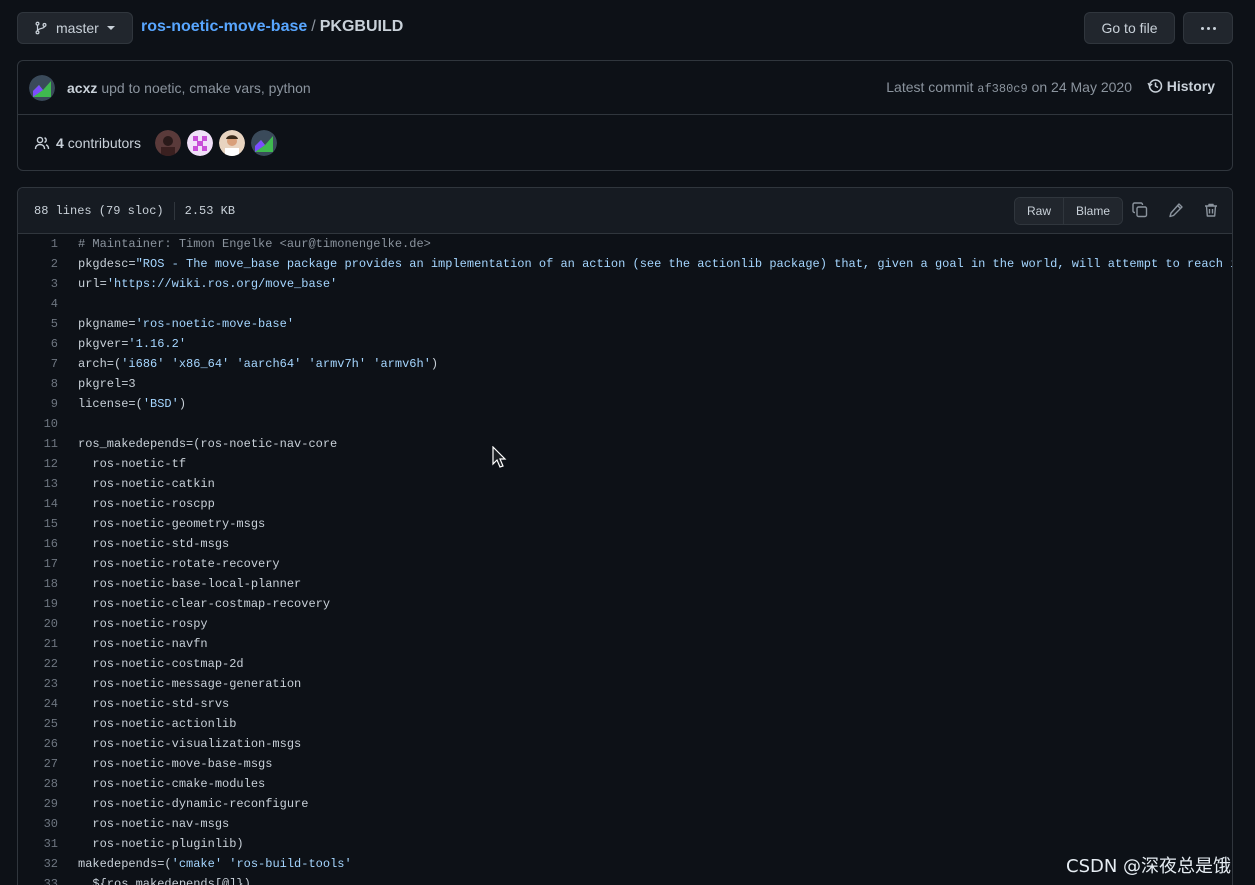  What do you see at coordinates (38, 824) in the screenshot?
I see `line-number: 30` at bounding box center [38, 824].